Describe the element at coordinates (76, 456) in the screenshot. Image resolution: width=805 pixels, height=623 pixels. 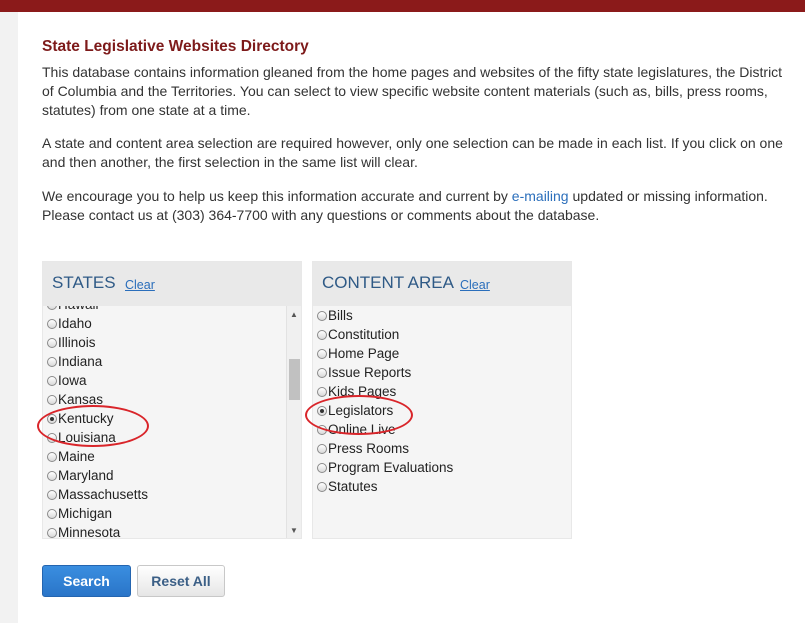
I see `state-option-label: Maine` at that location.